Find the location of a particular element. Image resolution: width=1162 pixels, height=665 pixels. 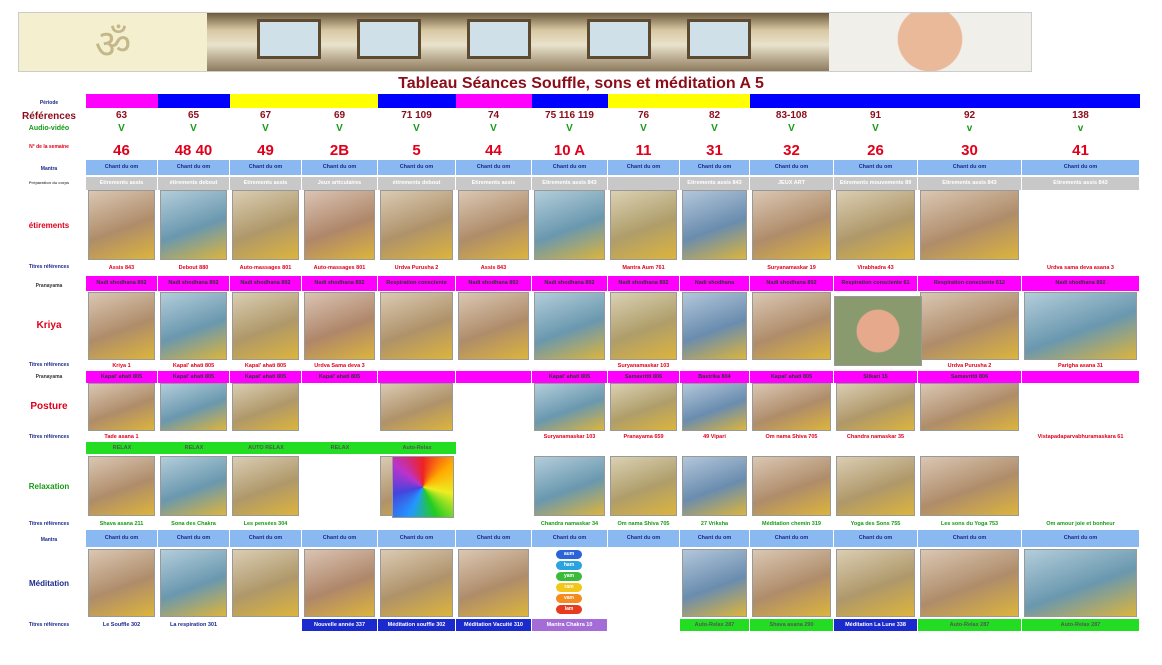

chakra-word-pill: yam is located at coordinates (569, 576).